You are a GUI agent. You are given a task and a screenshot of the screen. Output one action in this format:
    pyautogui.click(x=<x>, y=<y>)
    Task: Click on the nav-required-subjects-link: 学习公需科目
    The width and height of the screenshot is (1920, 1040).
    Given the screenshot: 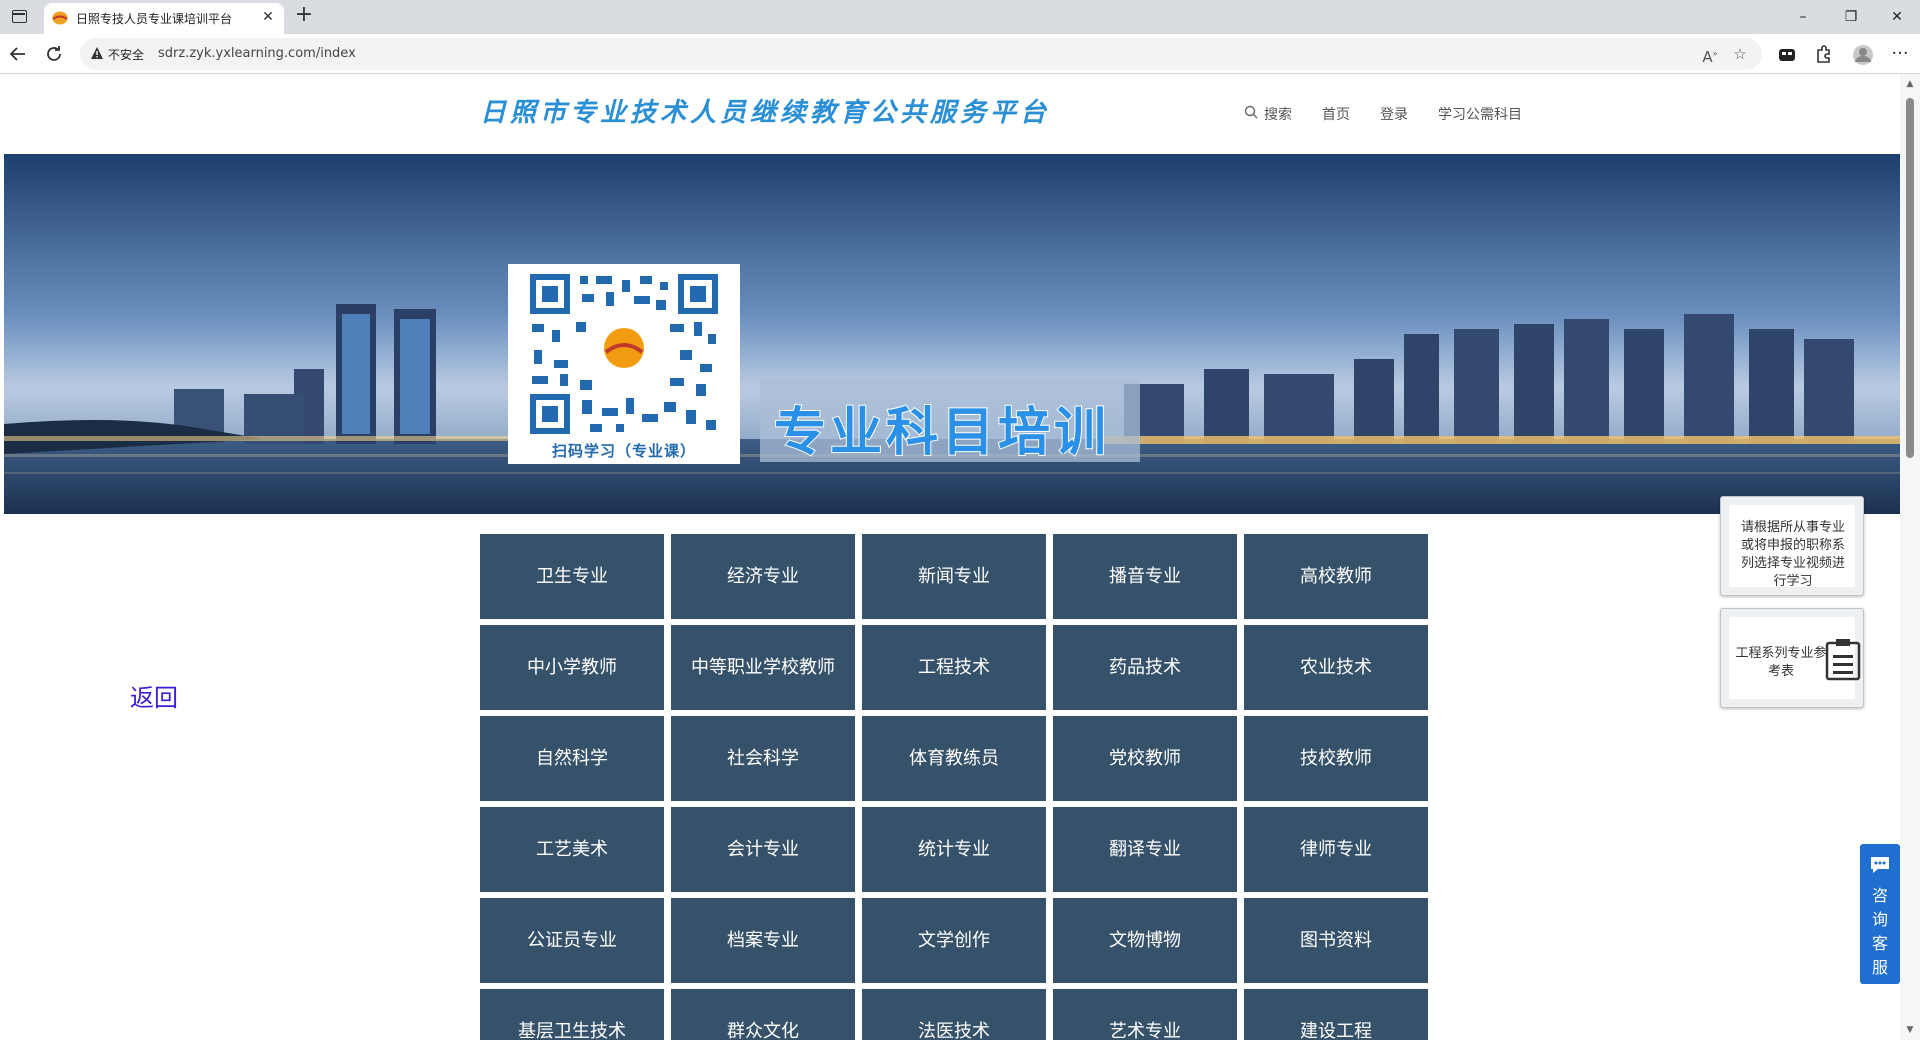 What is the action you would take?
    pyautogui.click(x=1480, y=114)
    